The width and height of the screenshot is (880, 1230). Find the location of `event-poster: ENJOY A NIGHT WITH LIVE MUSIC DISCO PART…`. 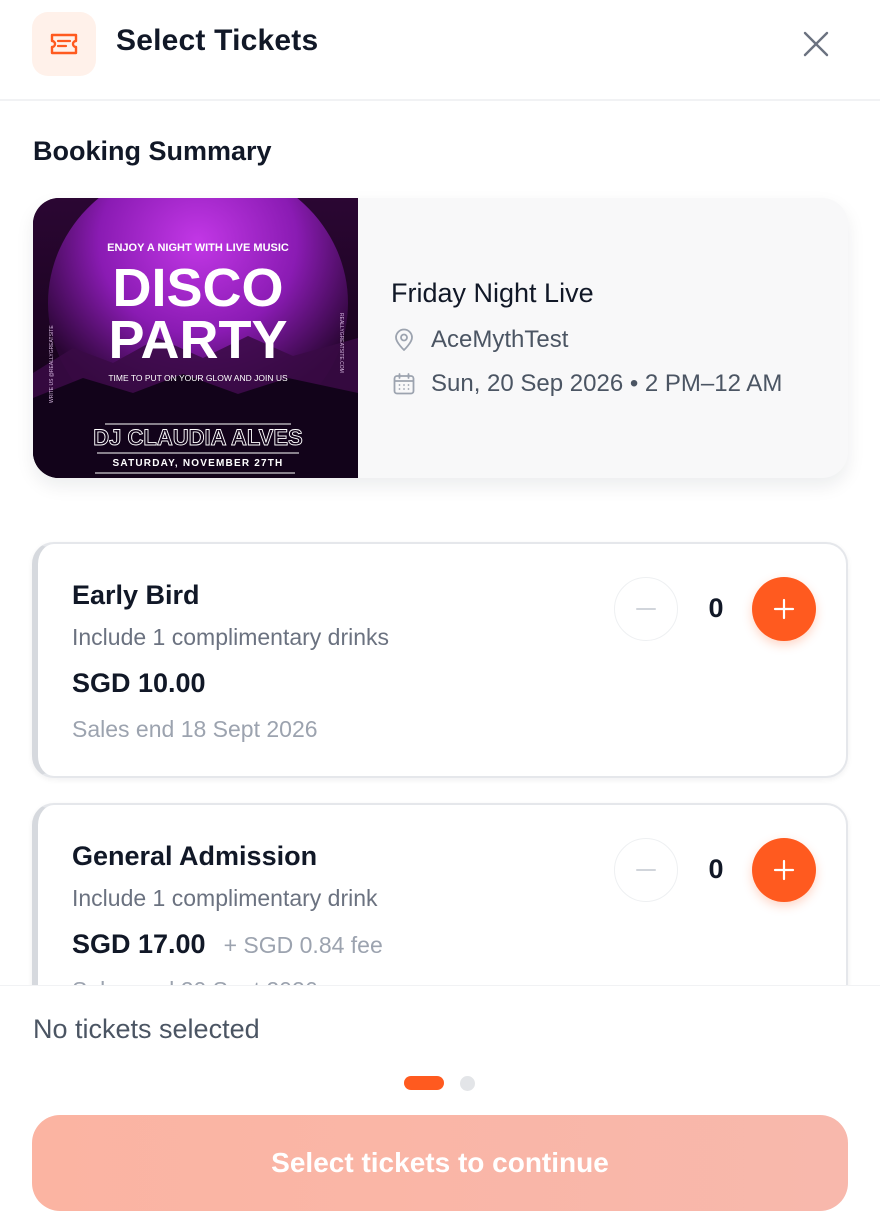

event-poster: ENJOY A NIGHT WITH LIVE MUSIC DISCO PART… is located at coordinates (195, 338).